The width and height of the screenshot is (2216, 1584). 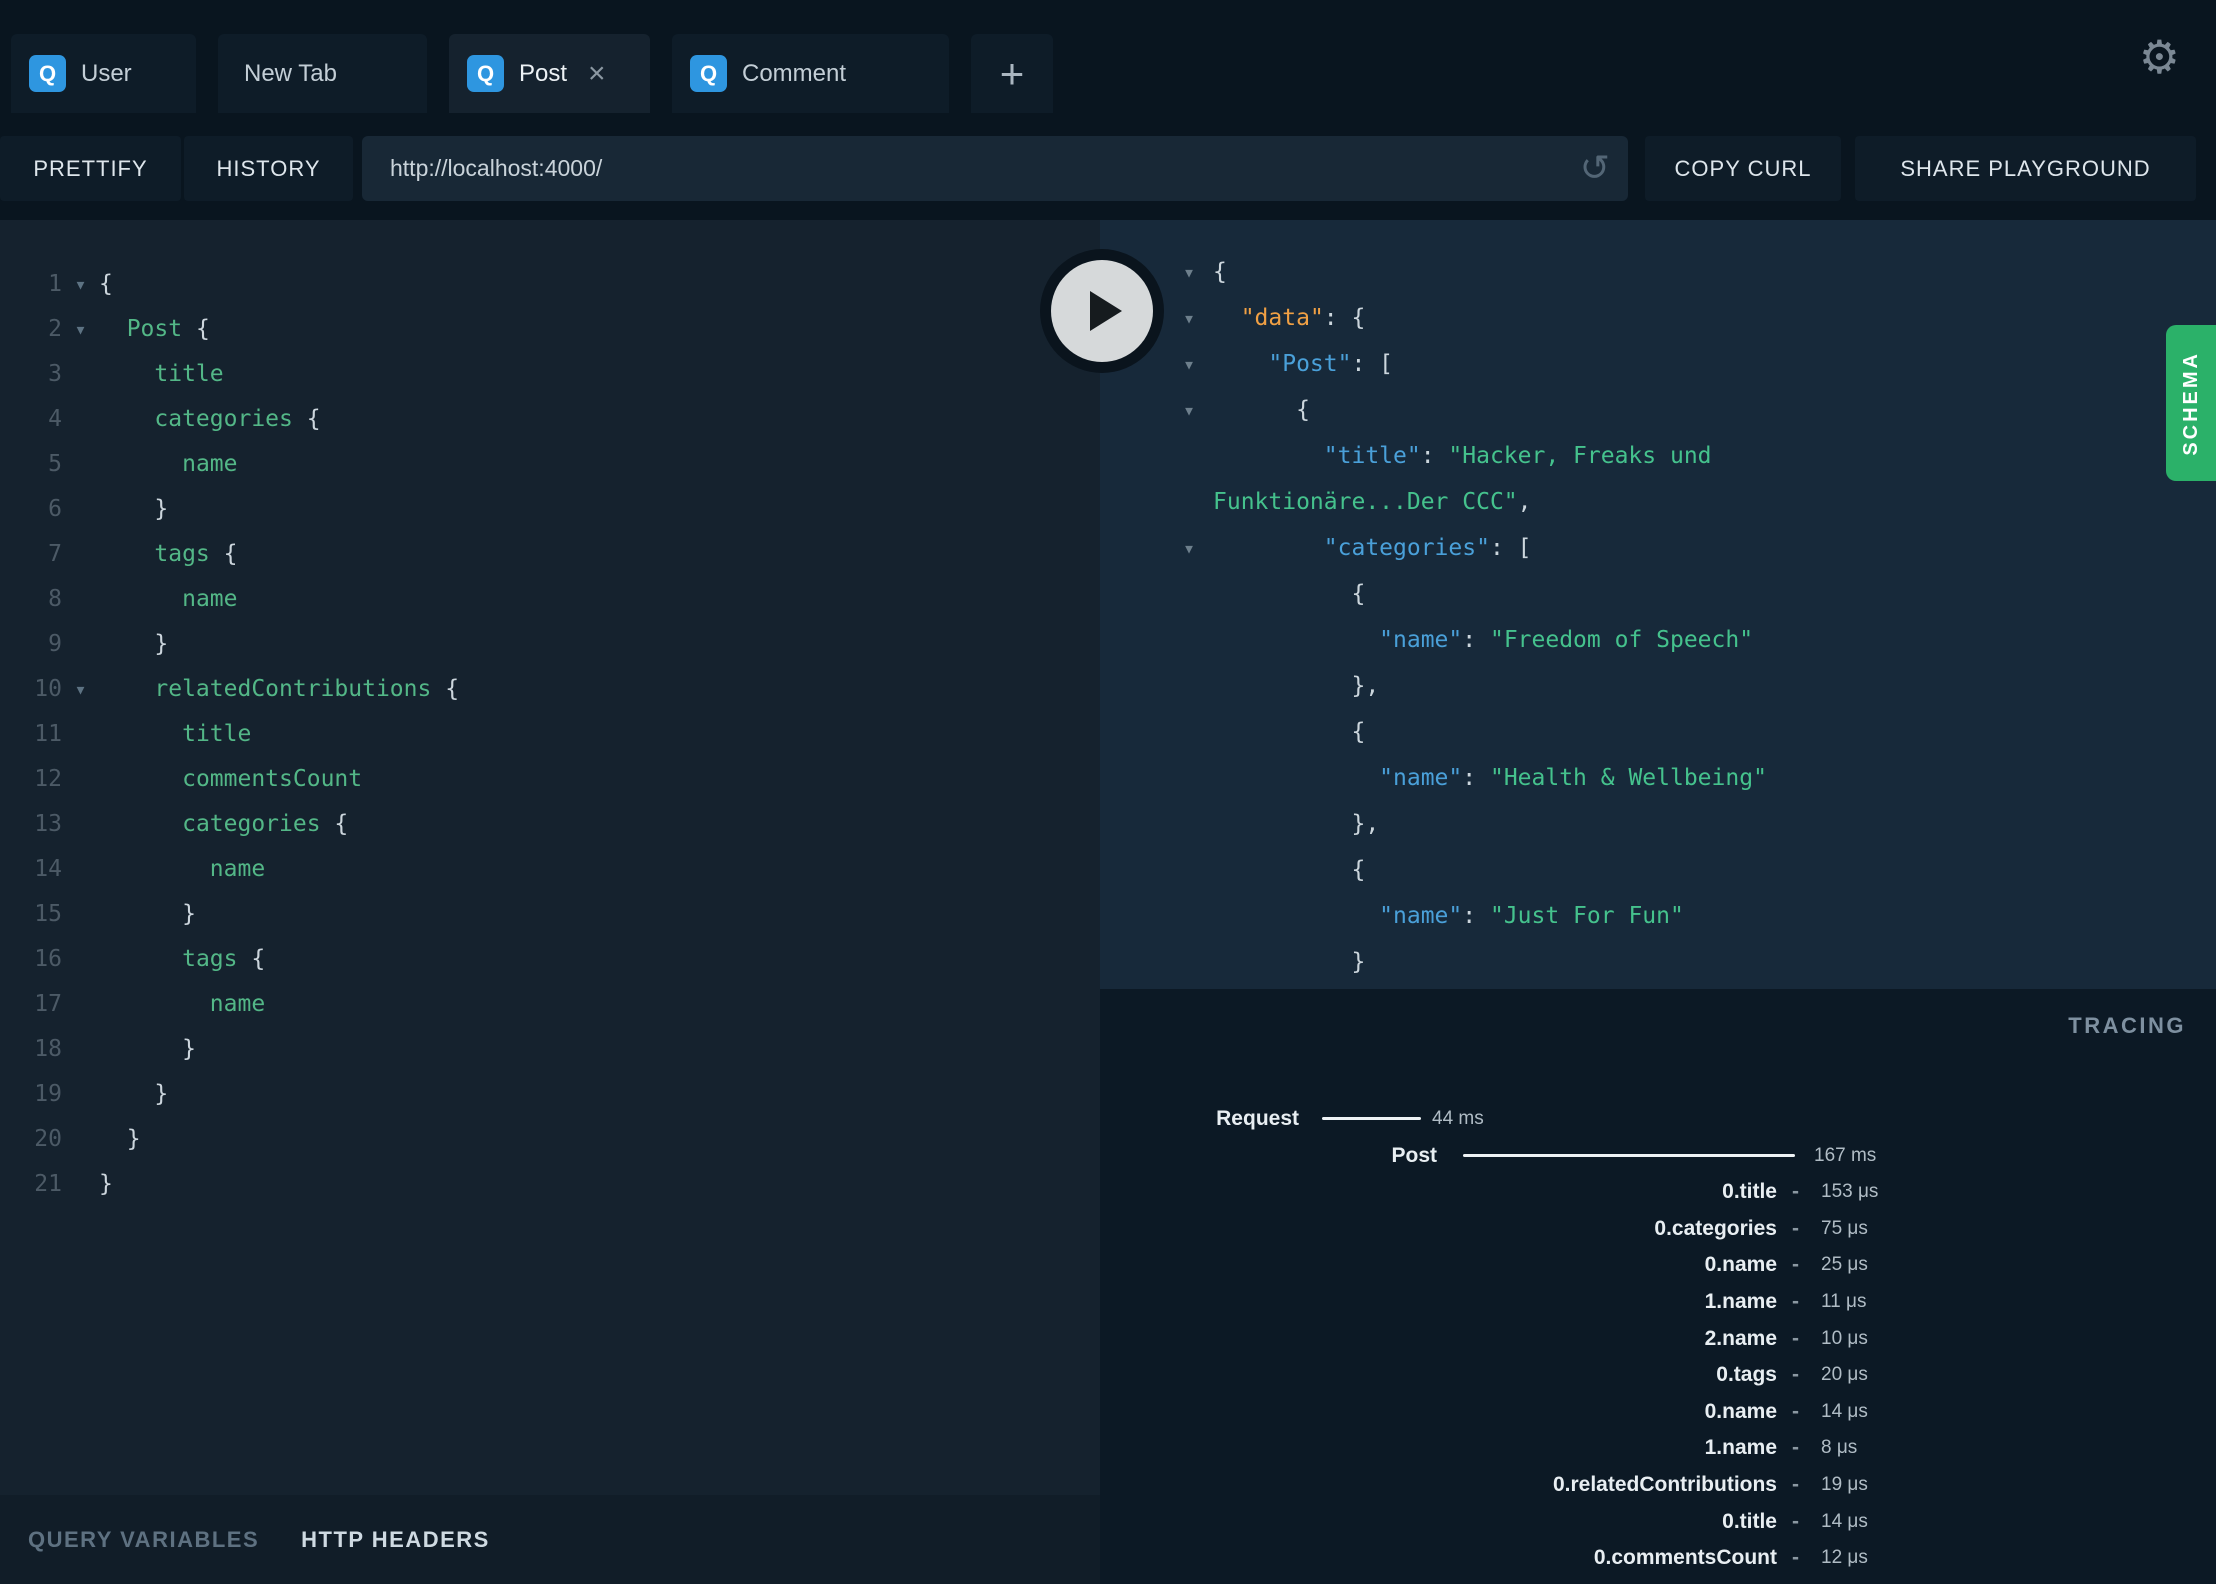 I want to click on line-number: 15, so click(x=48, y=914).